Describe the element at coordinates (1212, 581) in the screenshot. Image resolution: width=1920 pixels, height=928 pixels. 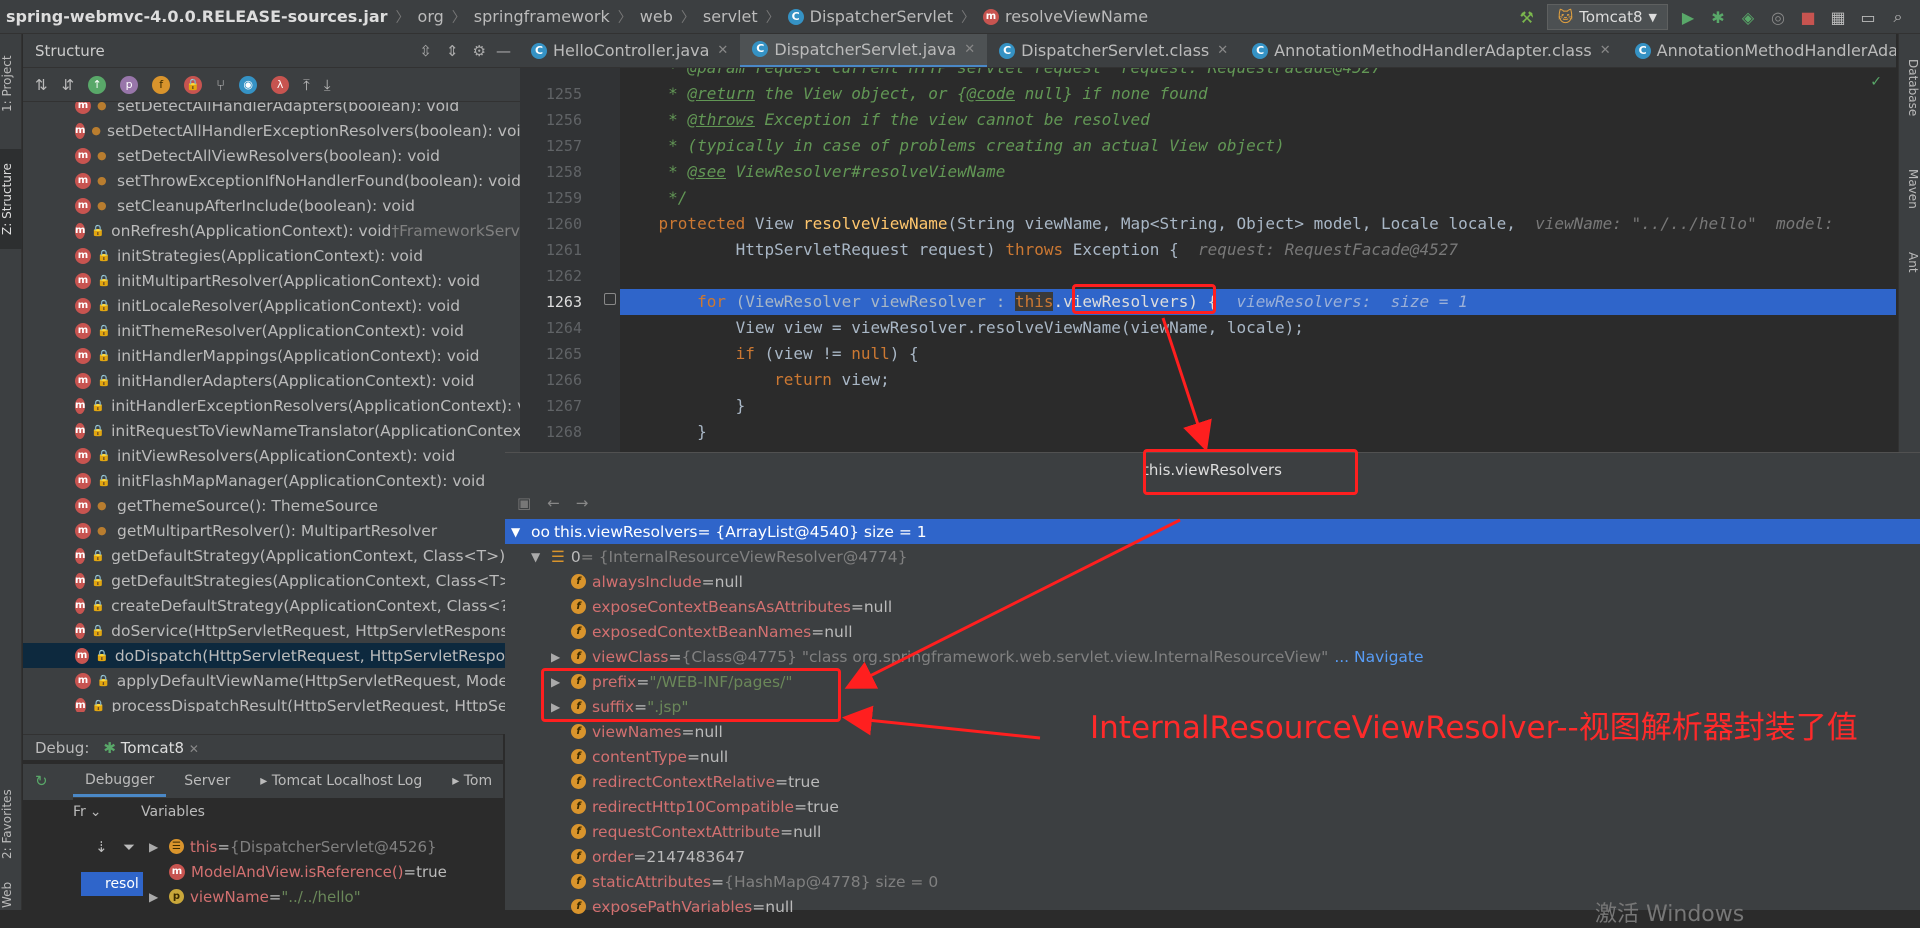
I see `field-alwaysInclude: f alwaysInclude = null` at that location.